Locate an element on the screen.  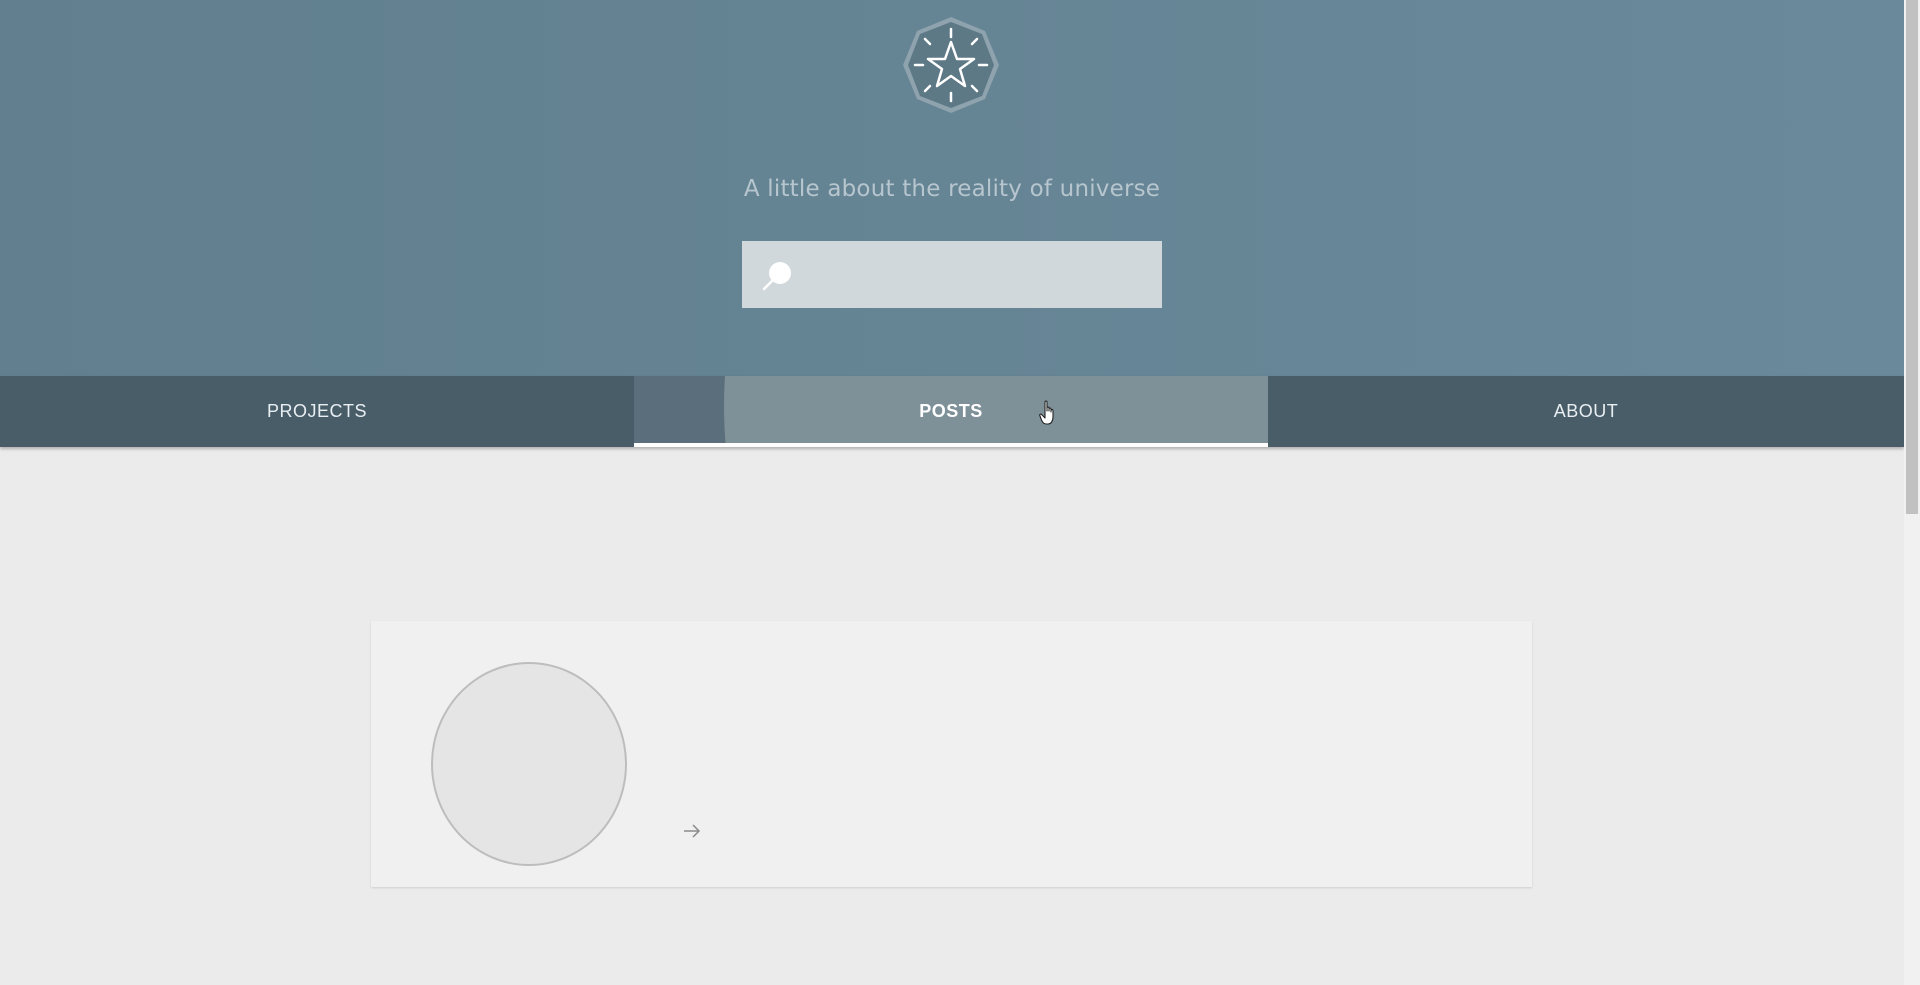
search-box is located at coordinates (952, 275).